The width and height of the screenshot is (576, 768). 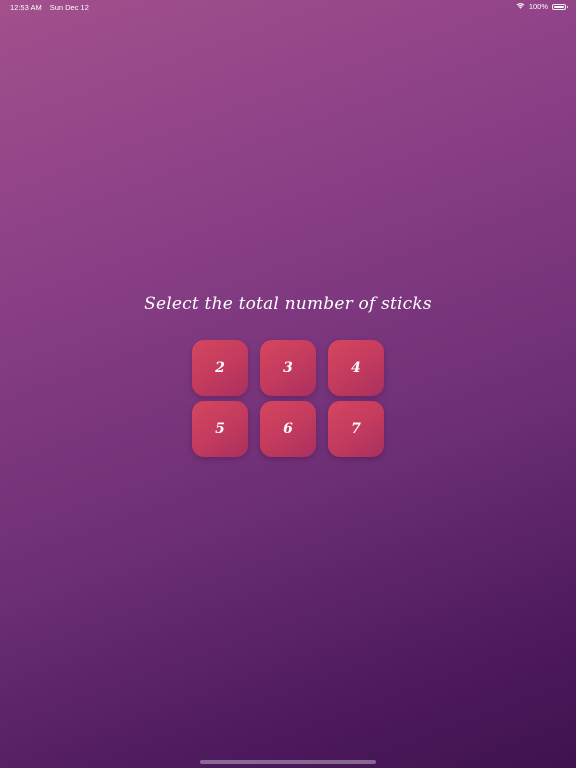 I want to click on stick-count-button-4: 4, so click(x=356, y=368).